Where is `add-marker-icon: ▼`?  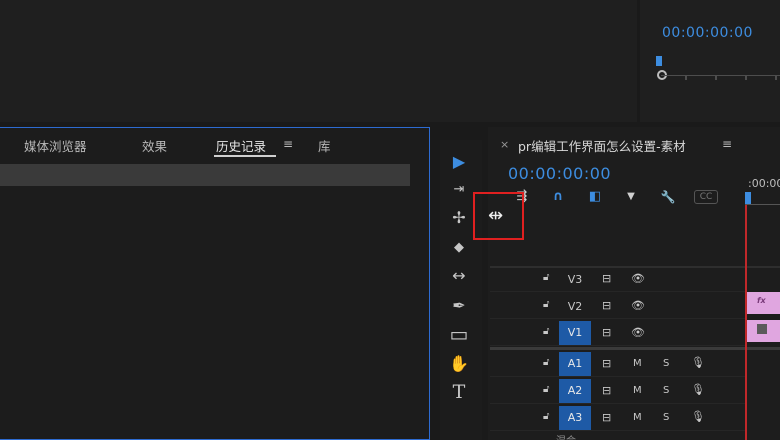 add-marker-icon: ▼ is located at coordinates (631, 197).